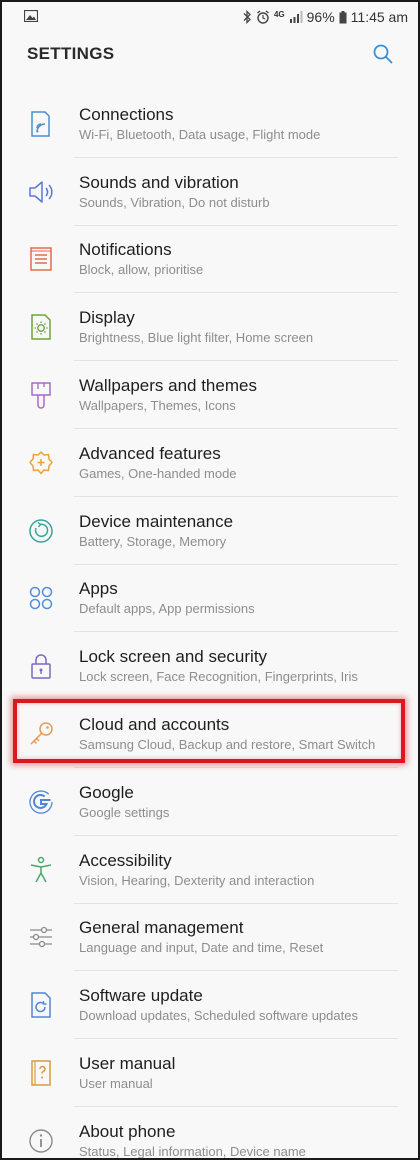  I want to click on item-title: About phone, so click(127, 1131).